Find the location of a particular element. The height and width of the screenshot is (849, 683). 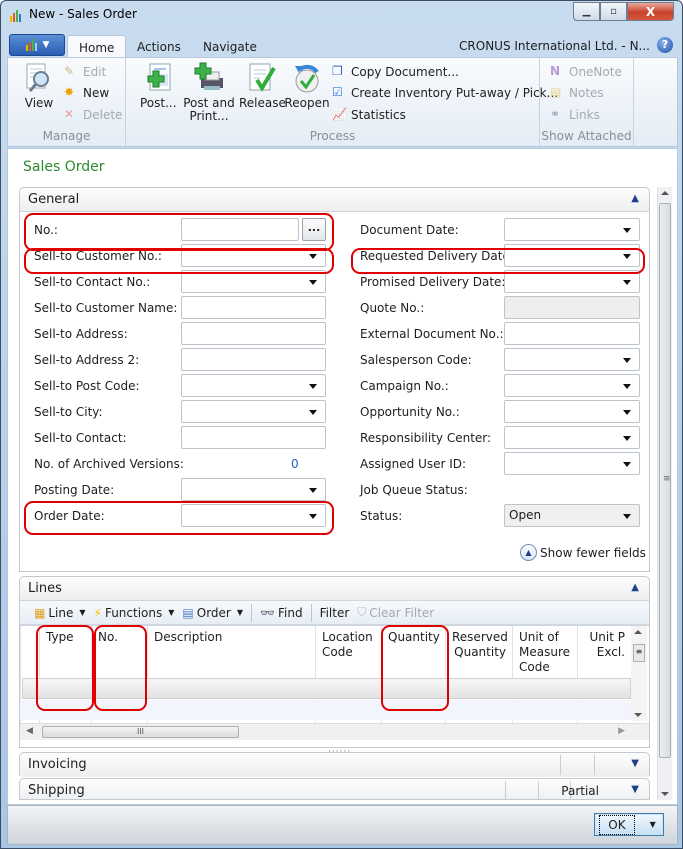

line-menu-button: ▦ Line ▼ is located at coordinates (60, 613).